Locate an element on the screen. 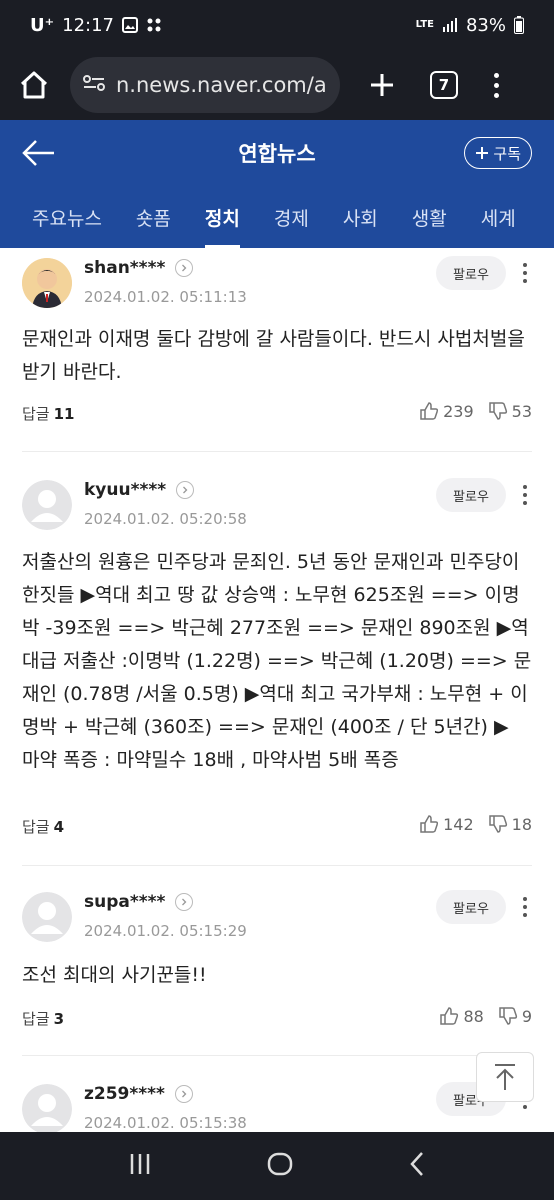 The width and height of the screenshot is (554, 1200). vote-group: 142 18 is located at coordinates (475, 824).